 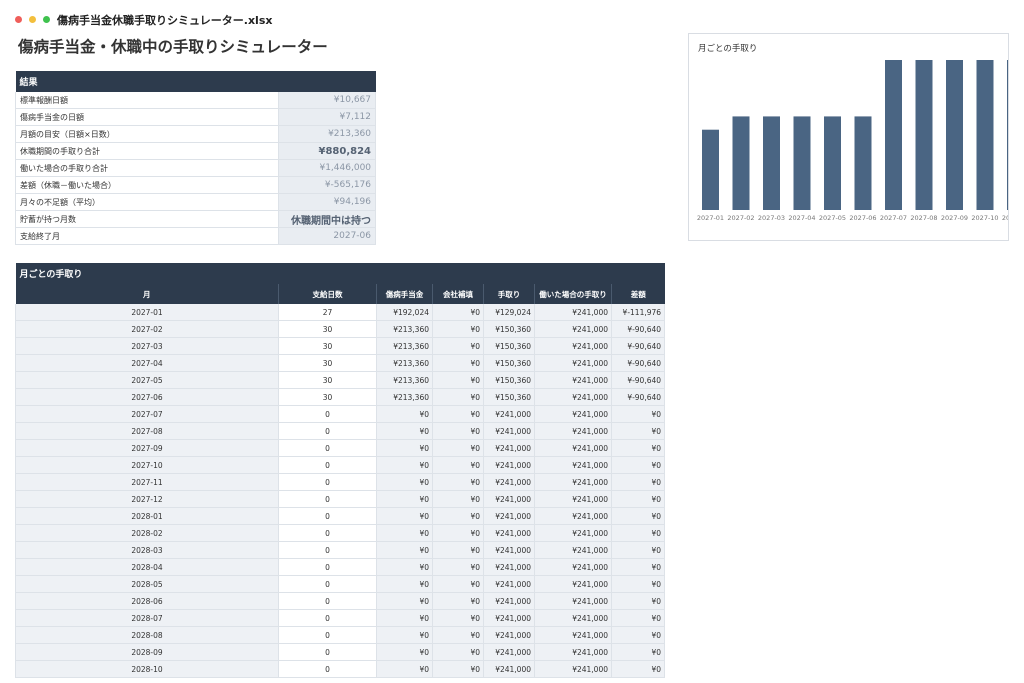 What do you see at coordinates (147, 202) in the screenshot?
I see `result-label: 月々の不足額（平均）` at bounding box center [147, 202].